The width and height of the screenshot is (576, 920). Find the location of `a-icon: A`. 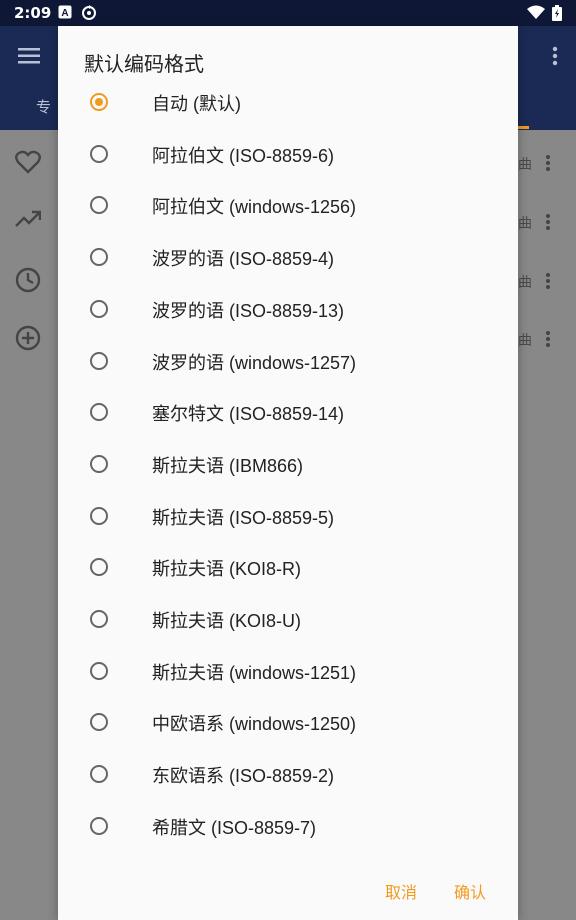

a-icon: A is located at coordinates (65, 14).